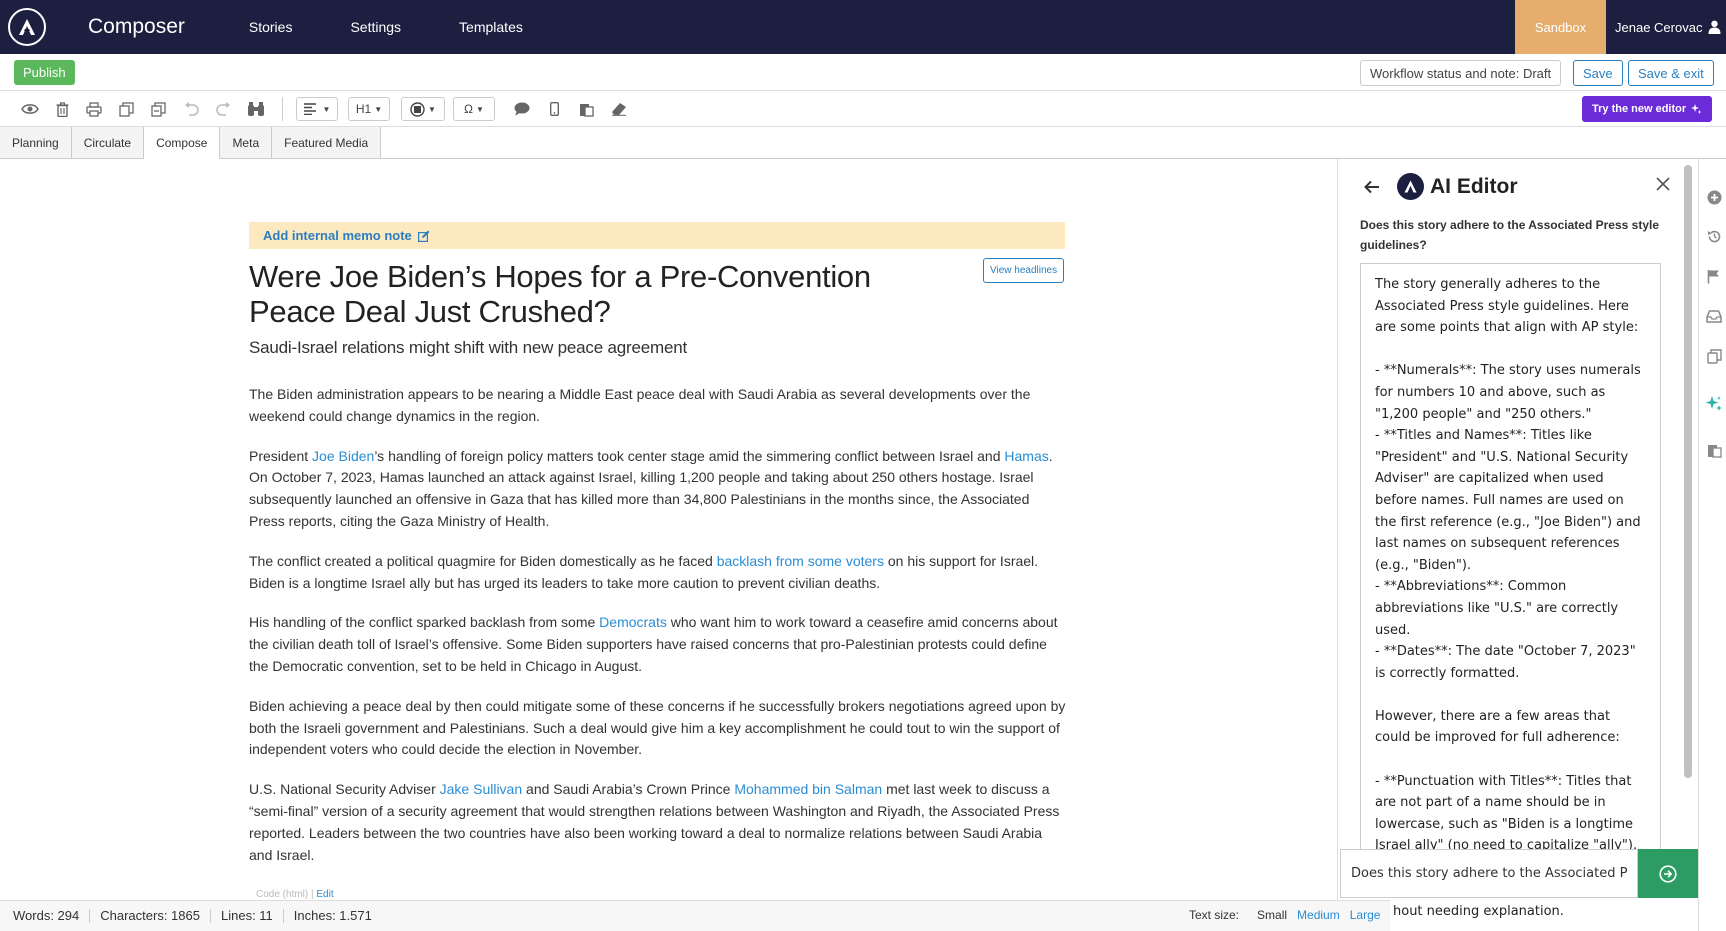 Image resolution: width=1726 pixels, height=931 pixels. I want to click on right-rail, so click(1712, 545).